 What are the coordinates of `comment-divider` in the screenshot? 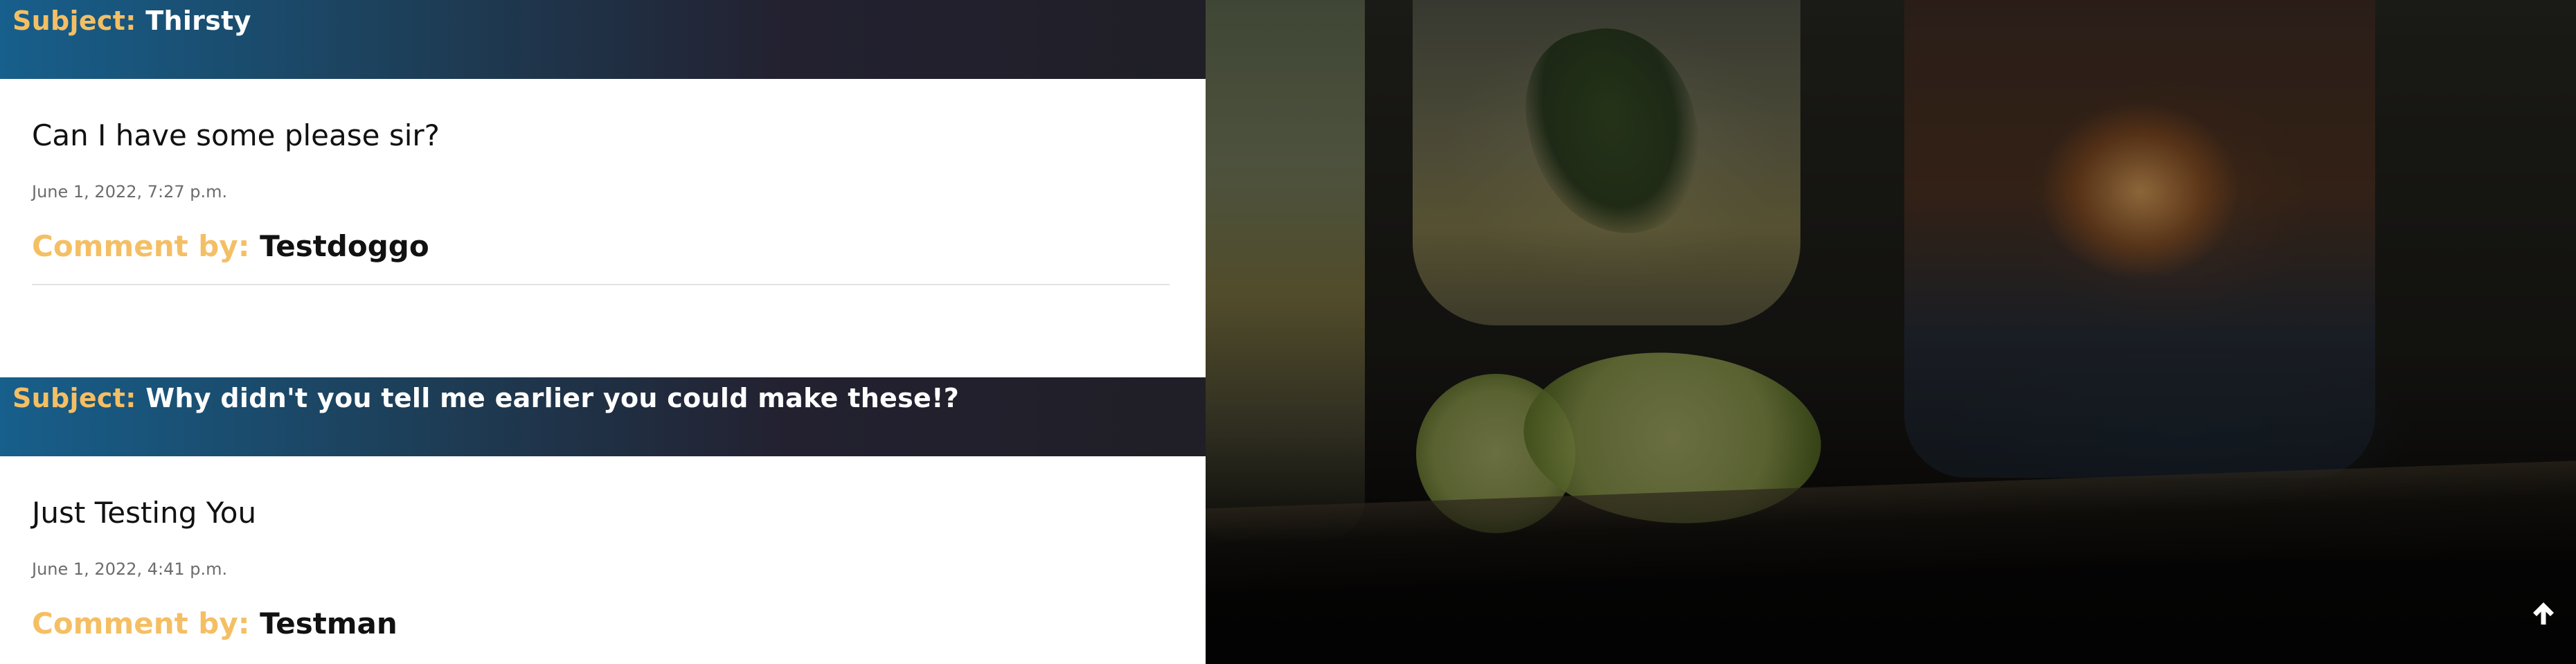 It's located at (601, 284).